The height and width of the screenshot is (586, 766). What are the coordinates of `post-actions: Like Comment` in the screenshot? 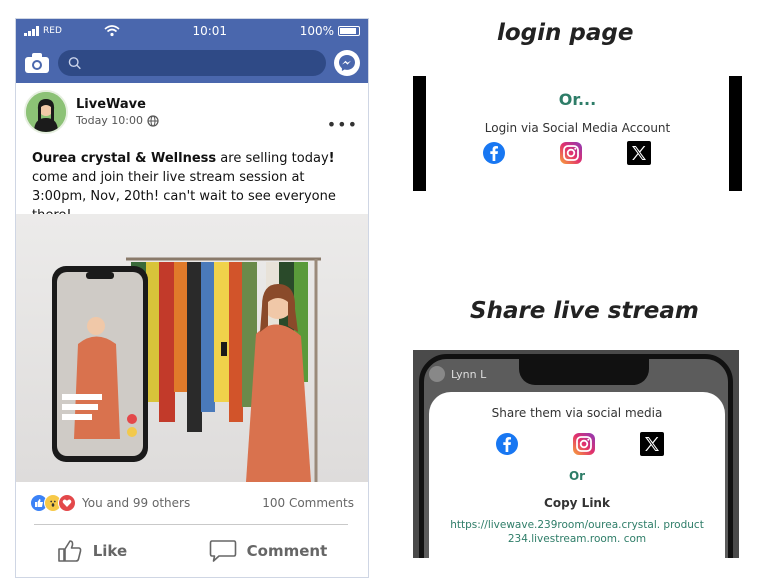 It's located at (192, 551).